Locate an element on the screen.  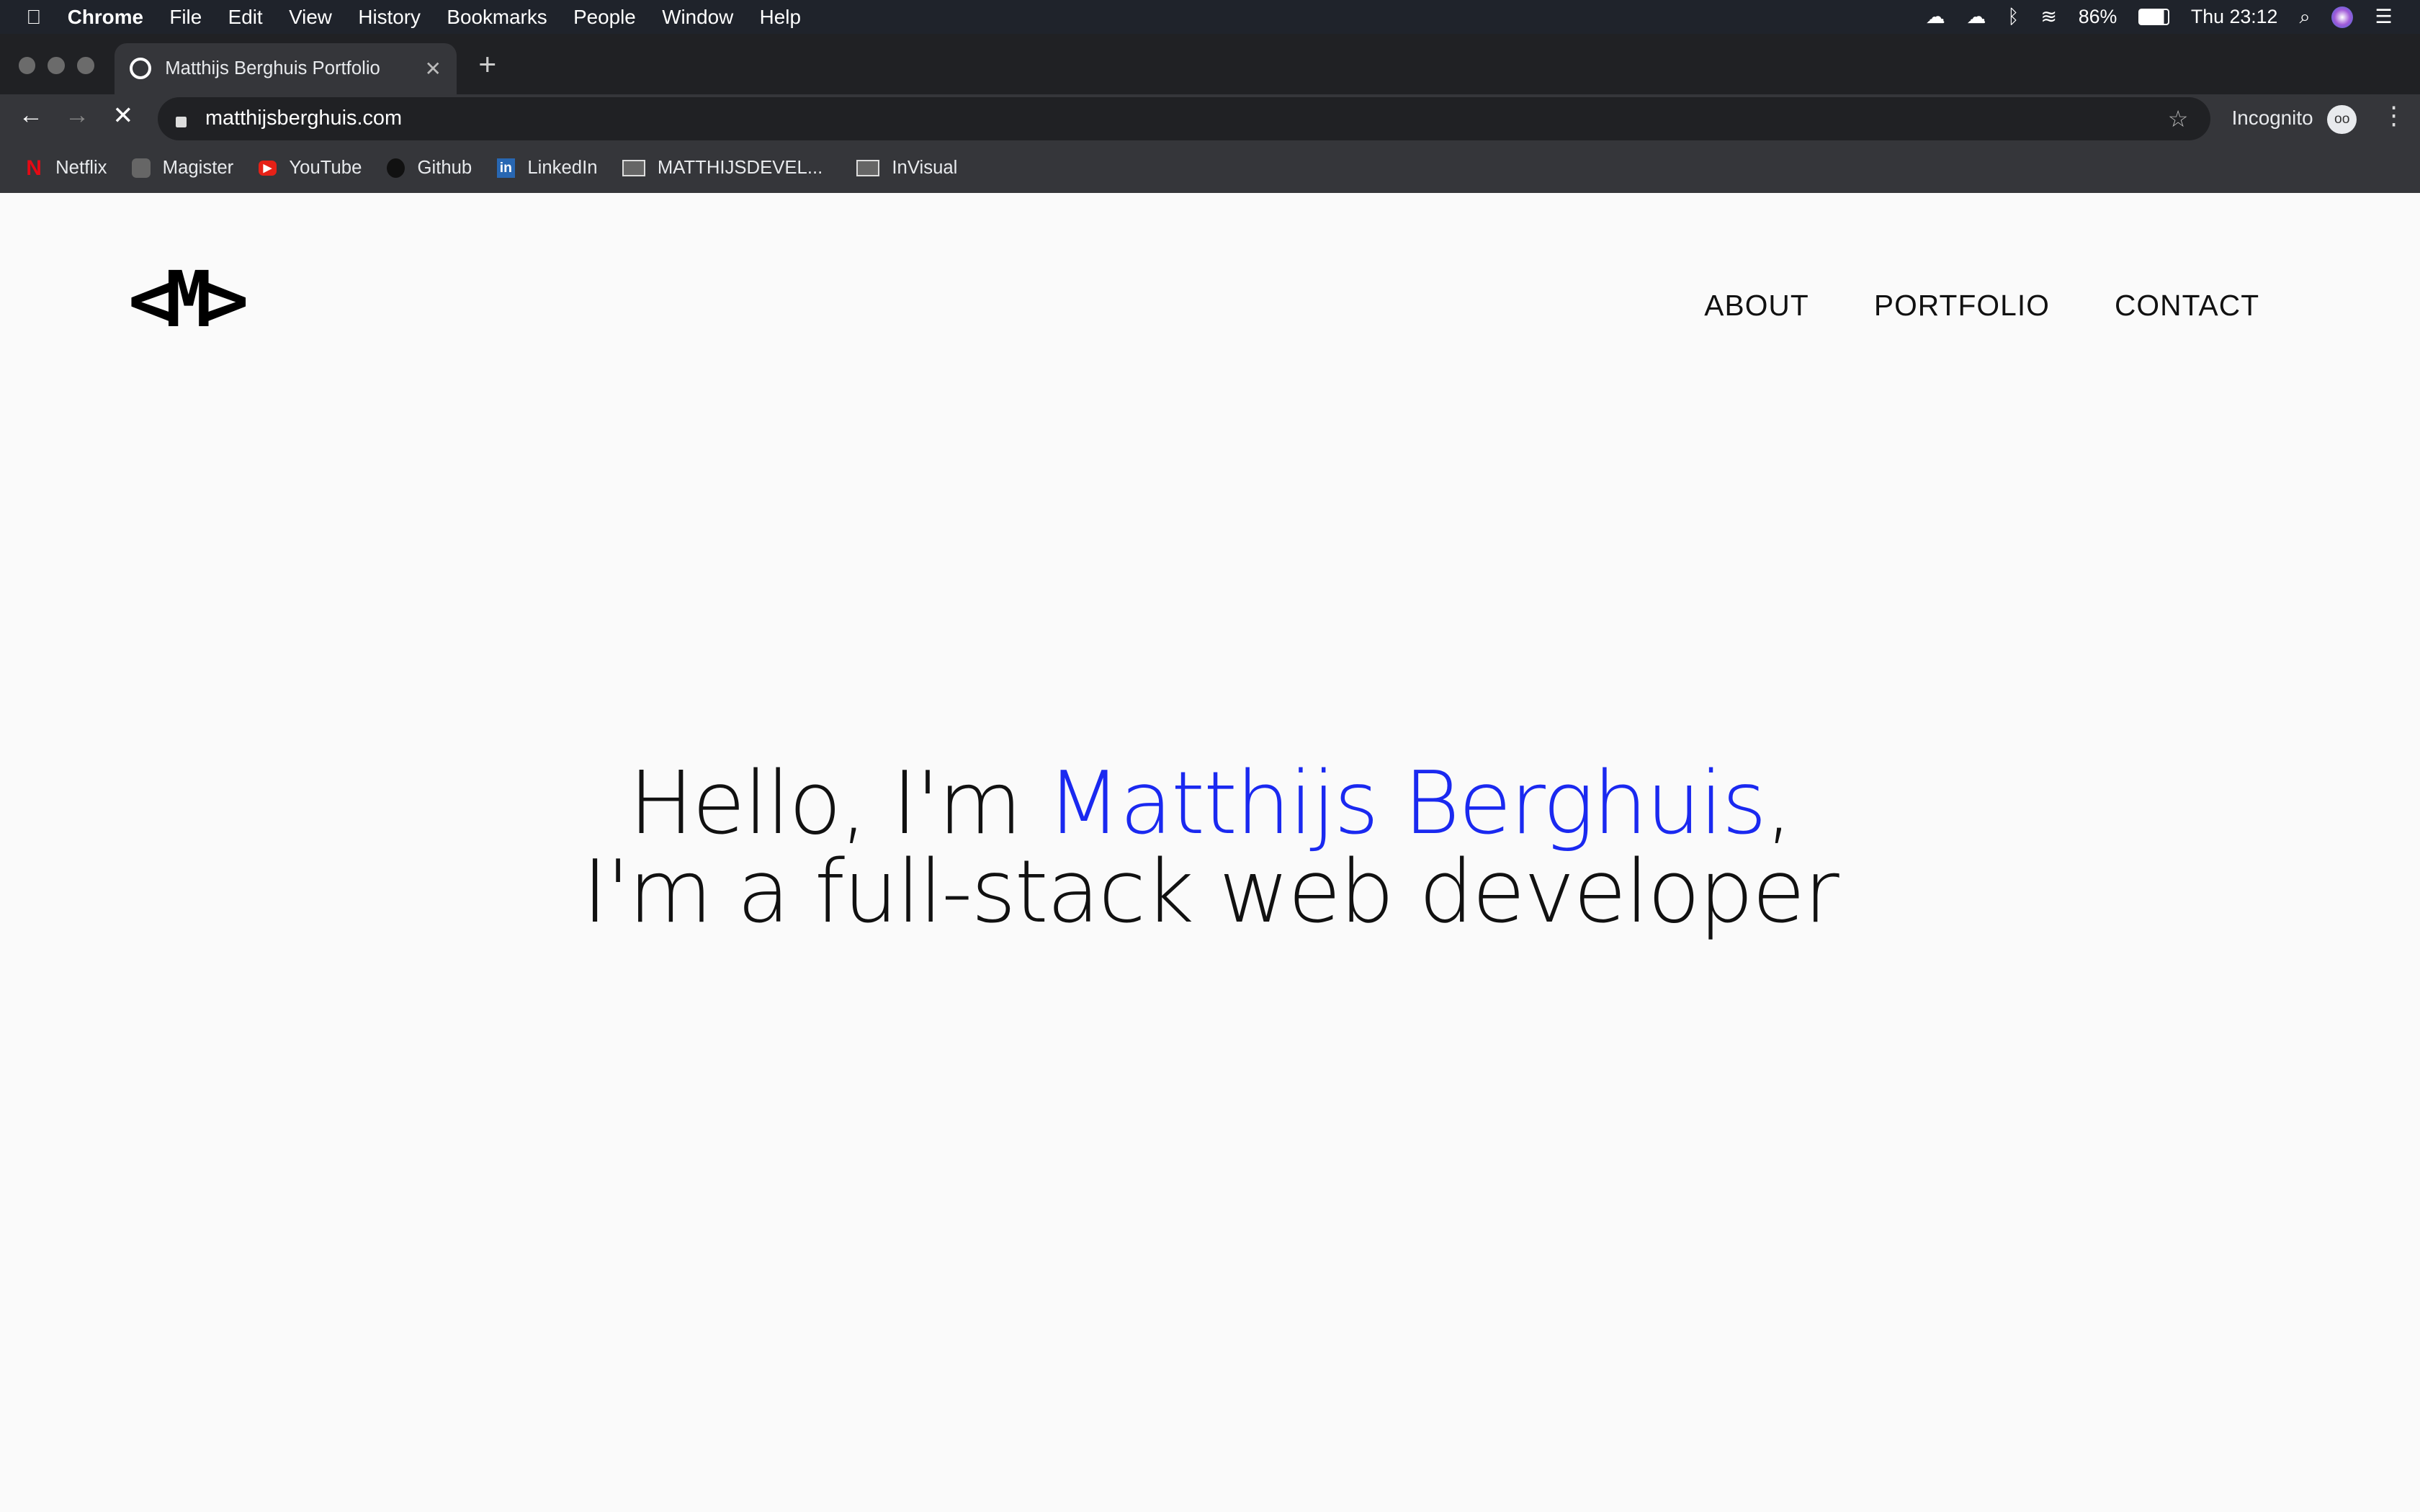
bookmark-linkedin: in LinkedIn is located at coordinates (547, 168).